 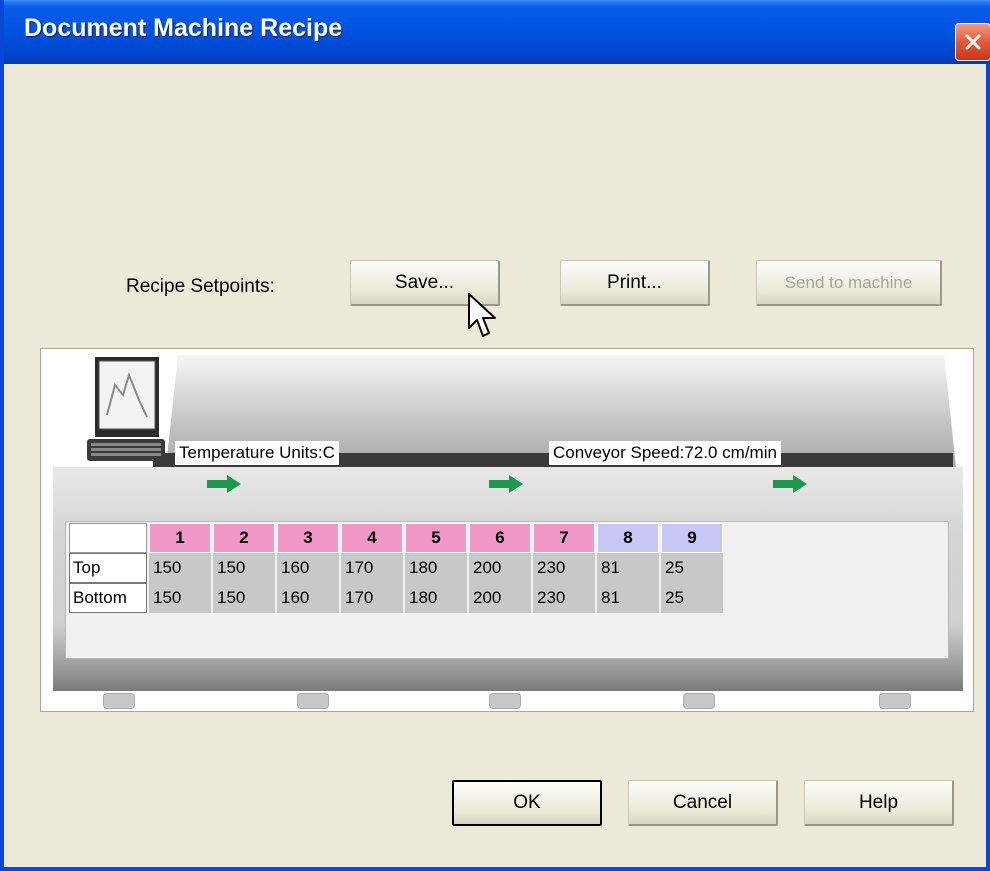 I want to click on computer-icon, so click(x=126, y=409).